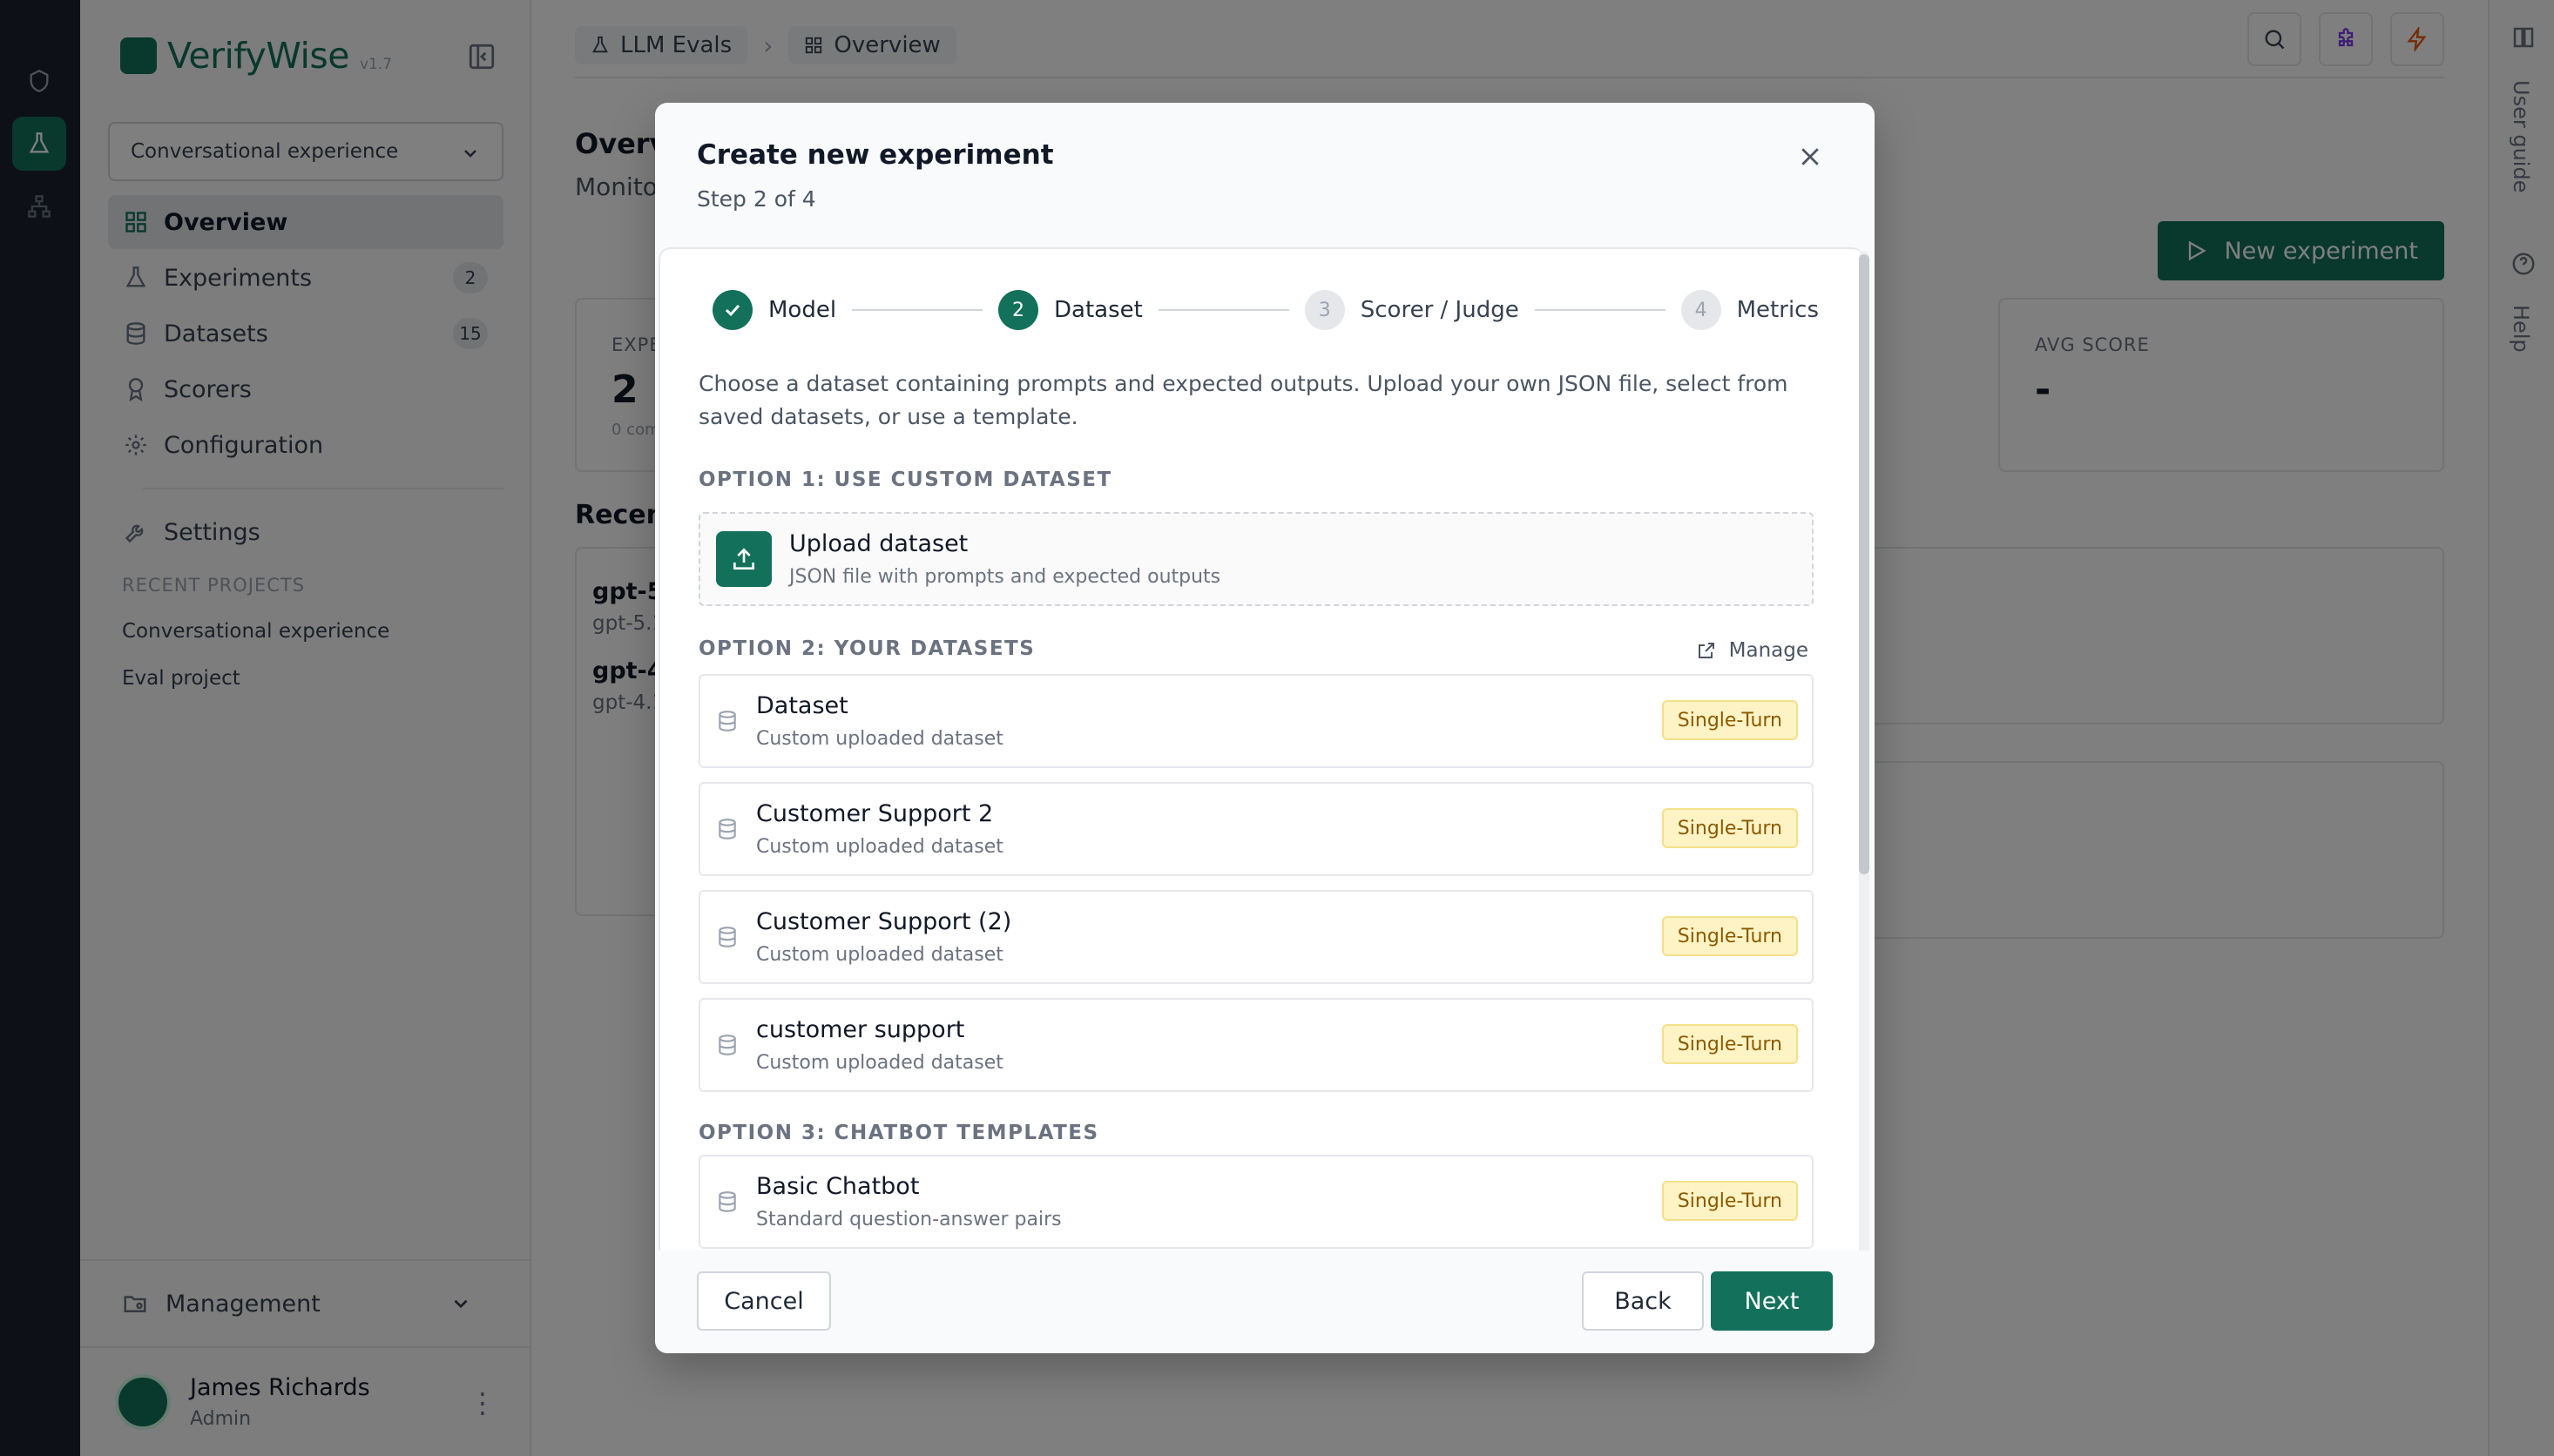 Image resolution: width=2554 pixels, height=1456 pixels. Describe the element at coordinates (1864, 564) in the screenshot. I see `scrollbar-thumb` at that location.